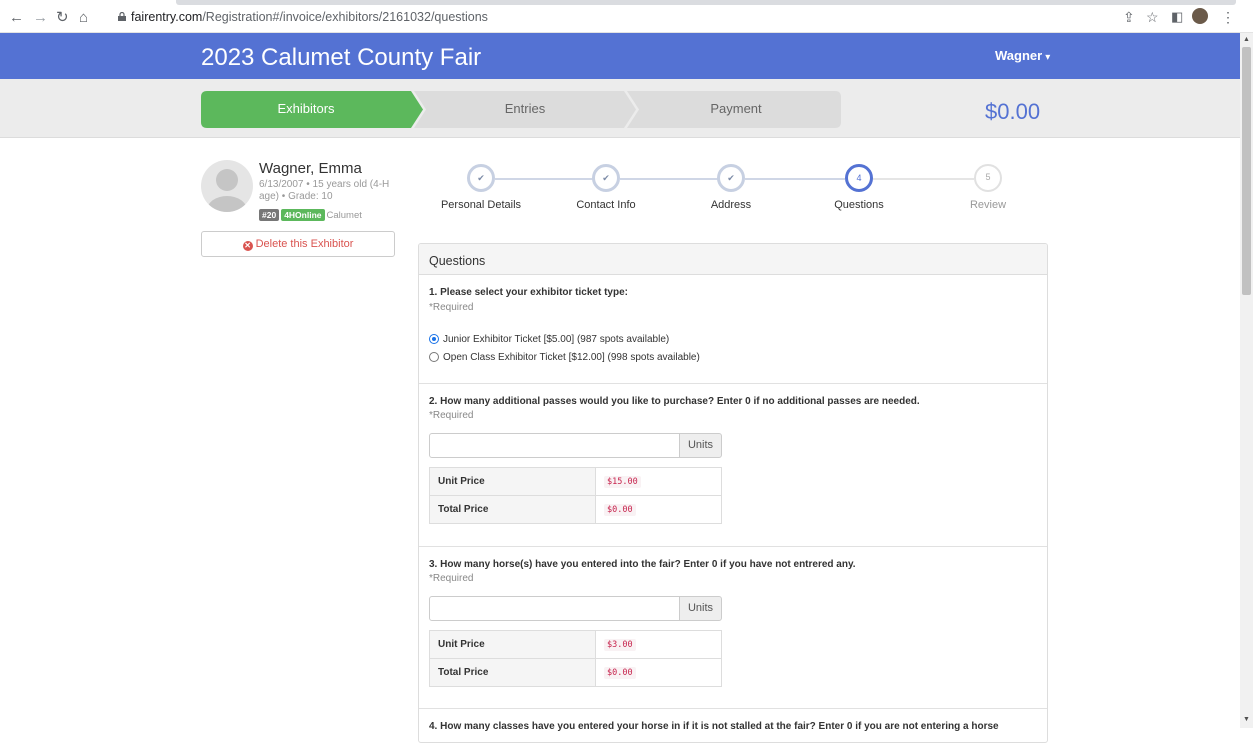  I want to click on exhibitor-name: Wagner, Emma, so click(310, 168).